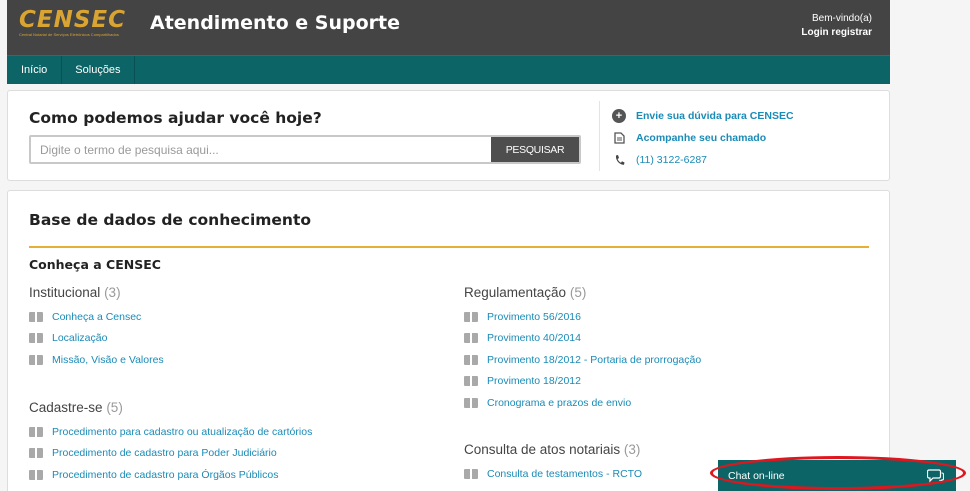  I want to click on category-title: Consulta de atos notariais (3), so click(553, 452).